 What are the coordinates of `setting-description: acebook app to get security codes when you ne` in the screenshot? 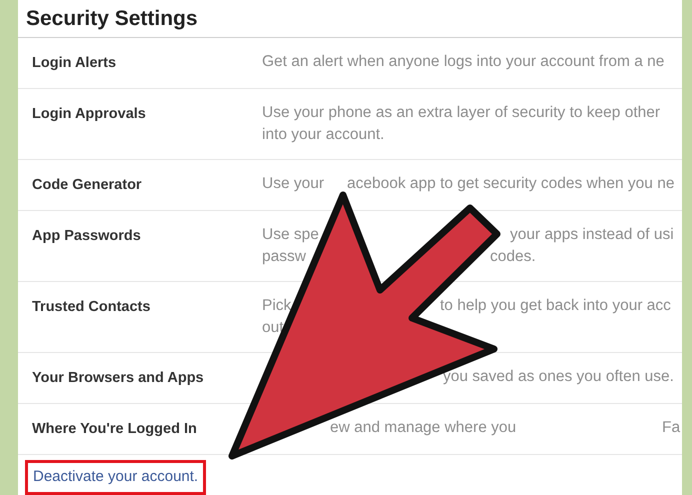 It's located at (510, 184).